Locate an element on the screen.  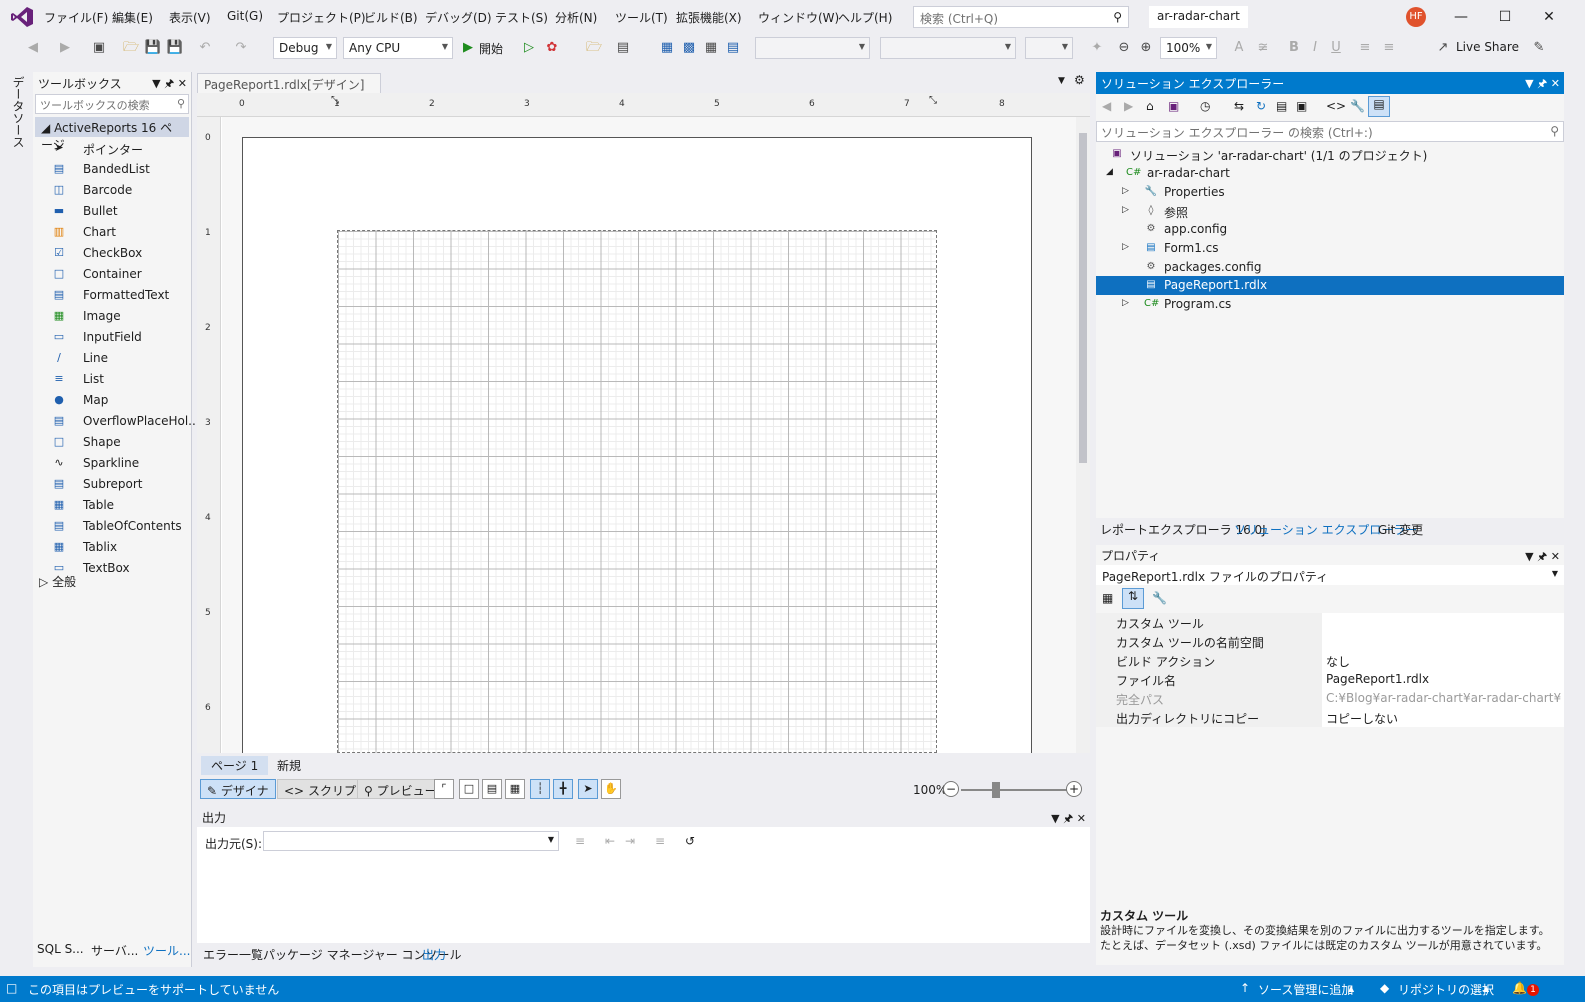
word-wrap-icon: ↺ is located at coordinates (690, 841).